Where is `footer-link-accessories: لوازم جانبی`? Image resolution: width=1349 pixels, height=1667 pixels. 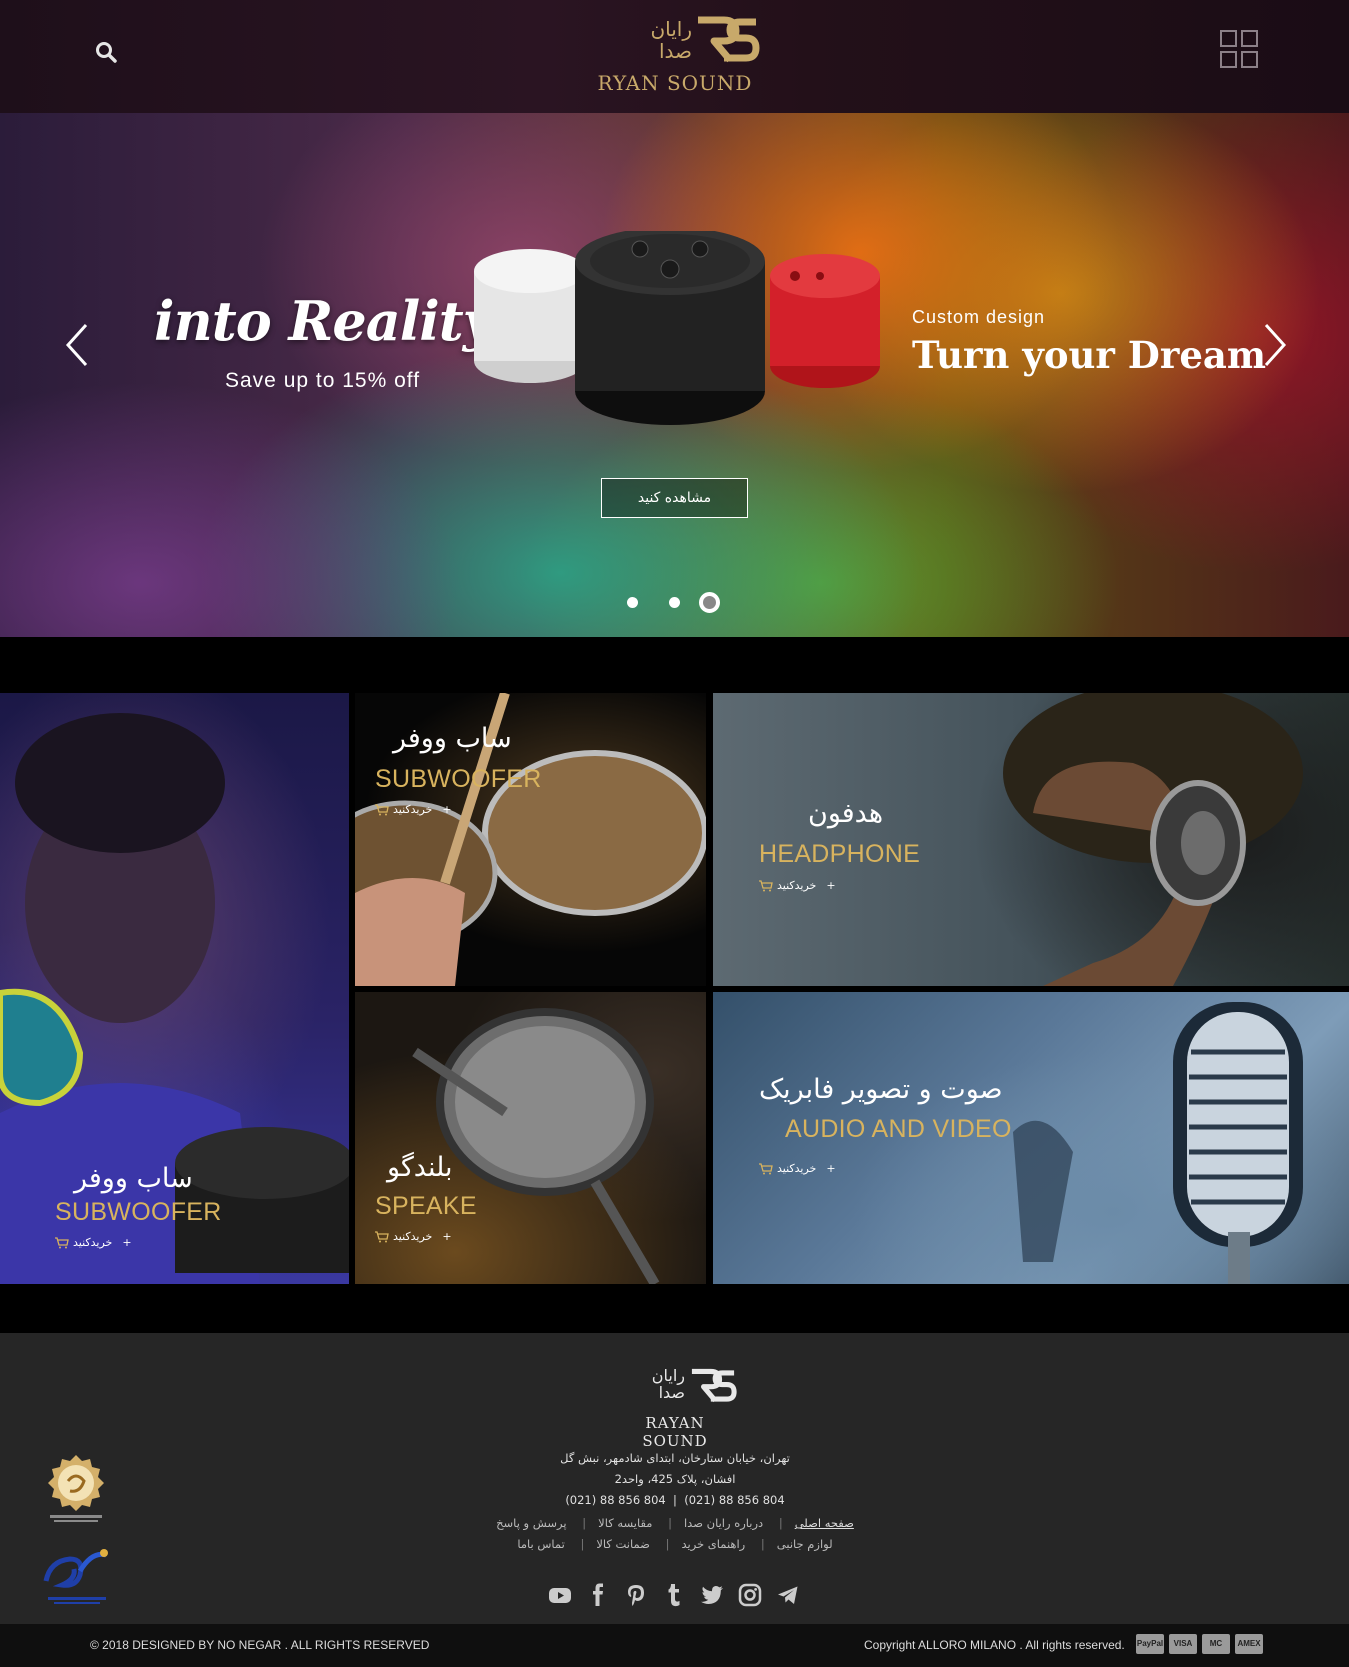
footer-link-accessories: لوازم جانبی is located at coordinates (805, 1544).